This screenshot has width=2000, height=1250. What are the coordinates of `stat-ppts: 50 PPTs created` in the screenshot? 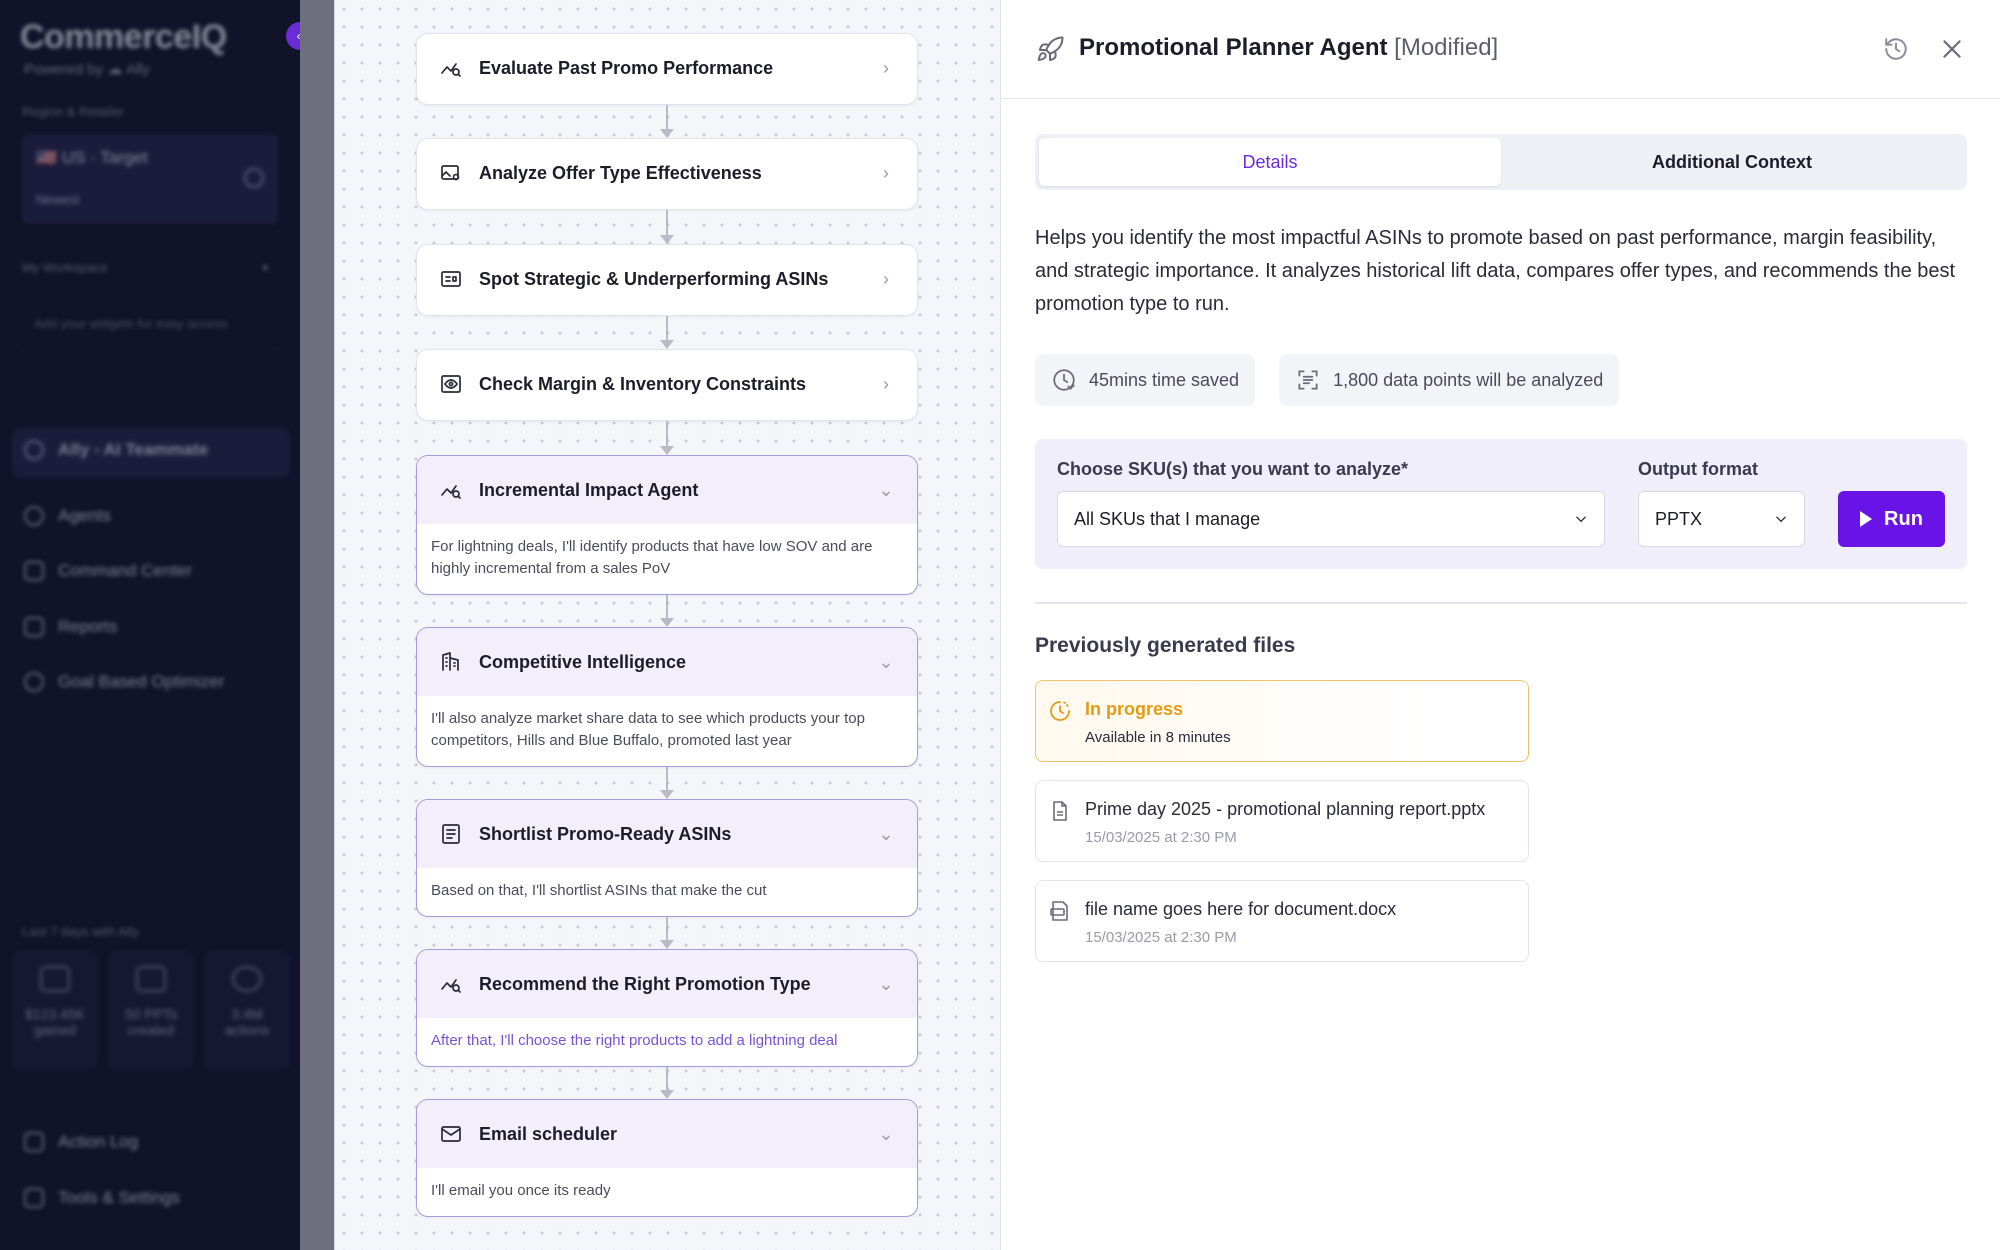 It's located at (151, 1010).